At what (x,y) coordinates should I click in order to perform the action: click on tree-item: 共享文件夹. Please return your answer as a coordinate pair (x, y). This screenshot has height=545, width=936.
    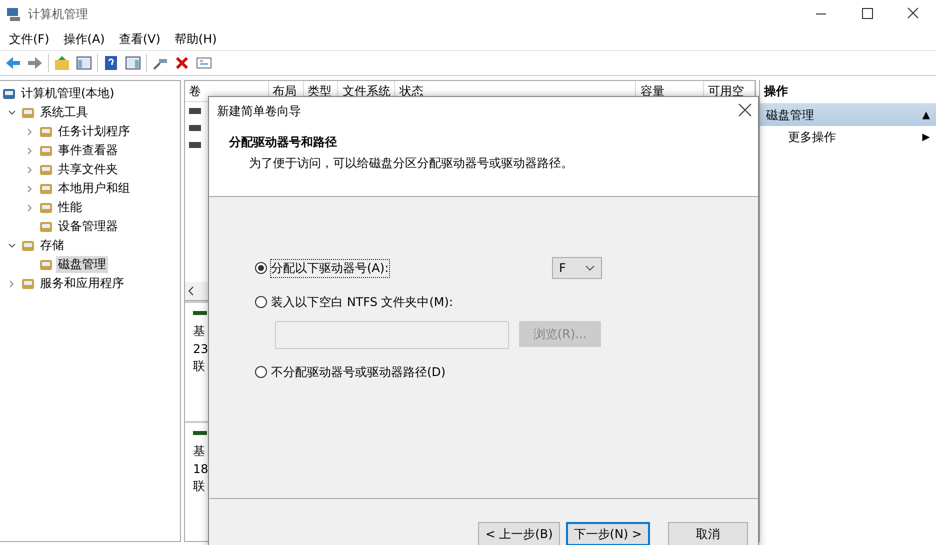
    Looking at the image, I should click on (88, 169).